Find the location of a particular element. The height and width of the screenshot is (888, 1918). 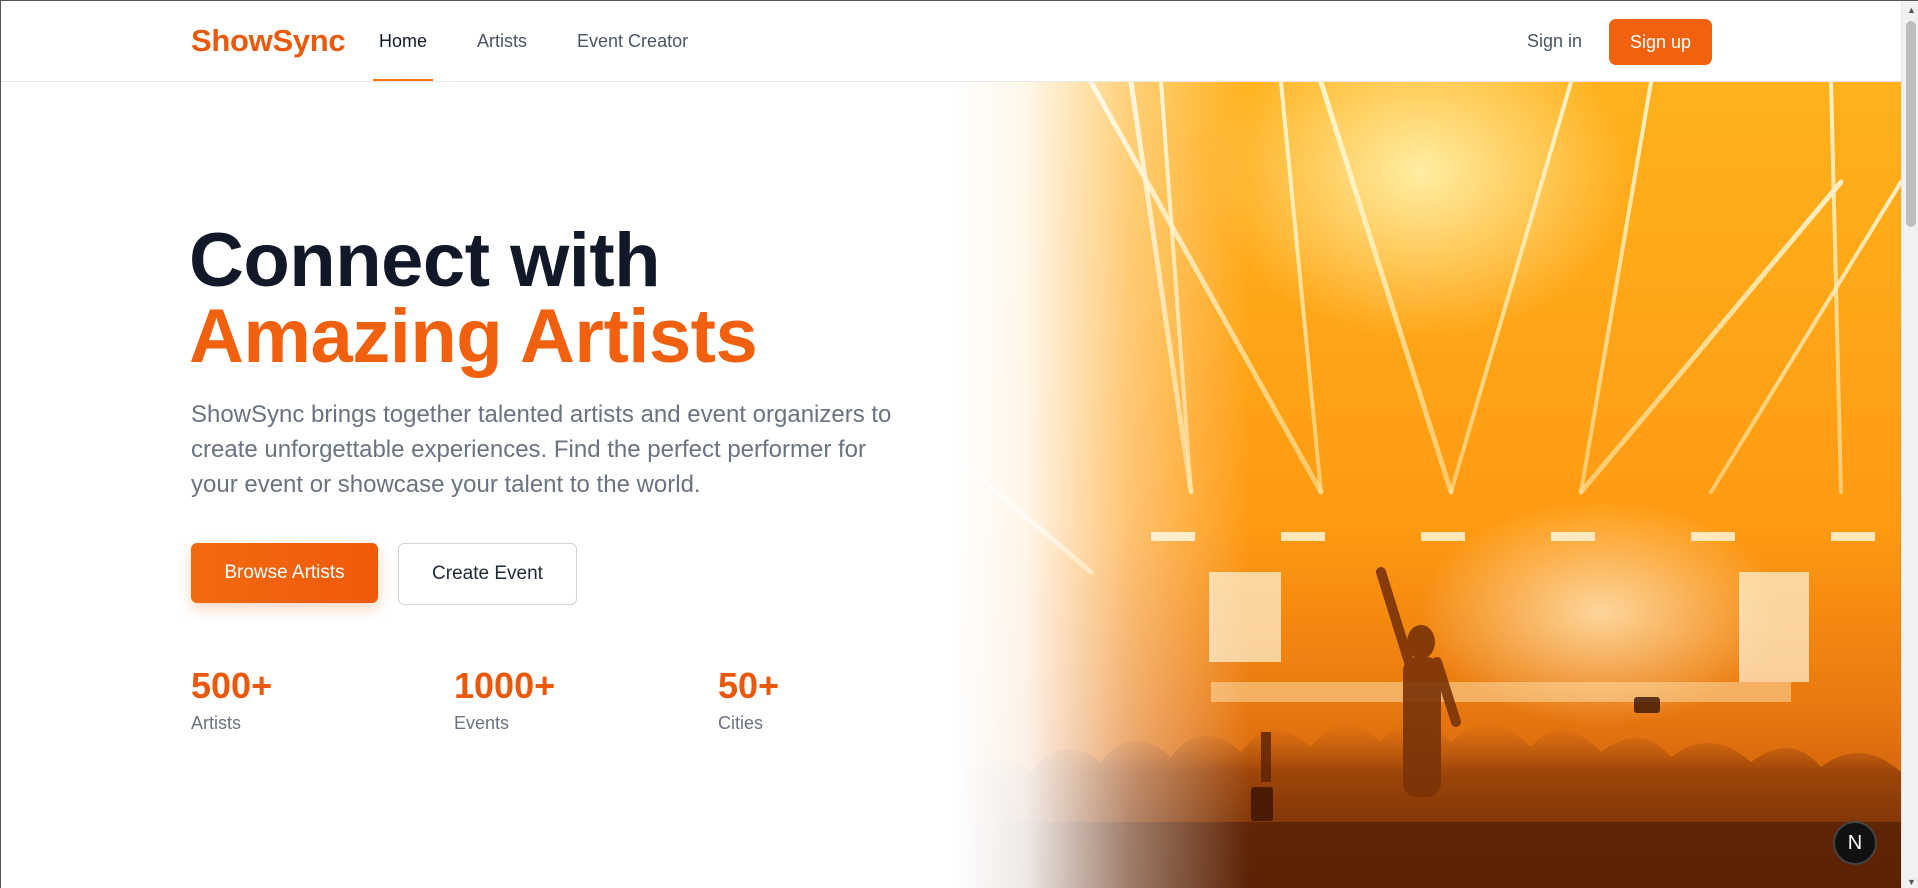

stat-artists: 500+ Artists is located at coordinates (231, 699).